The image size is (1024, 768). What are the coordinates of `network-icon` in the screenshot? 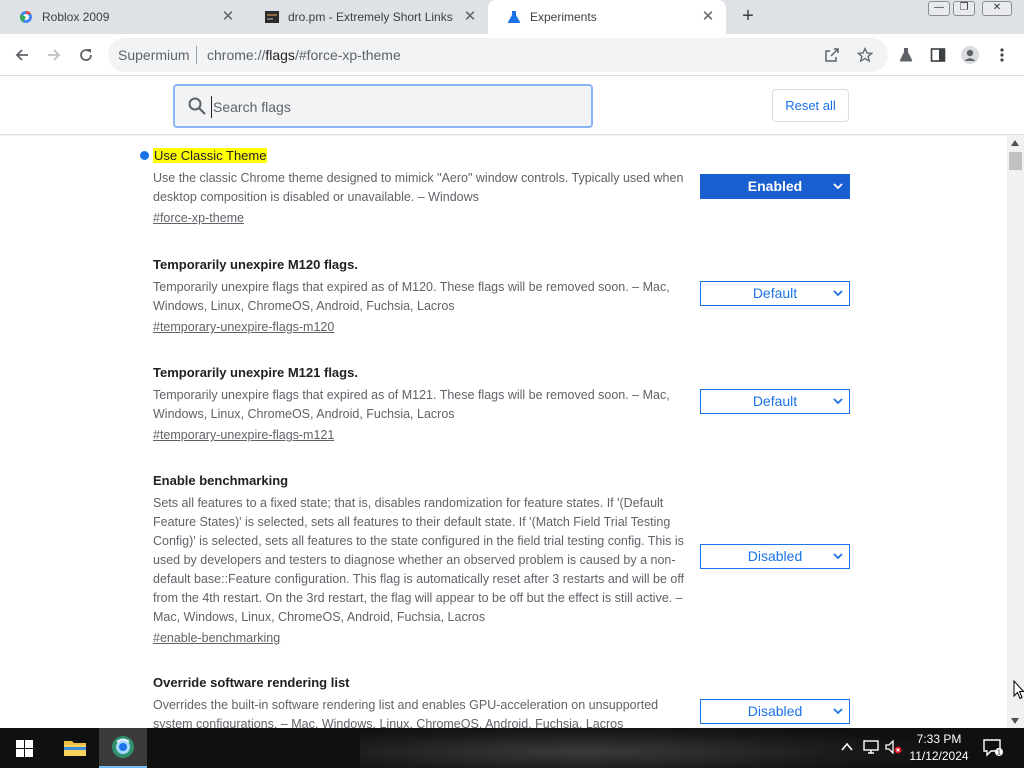 It's located at (871, 748).